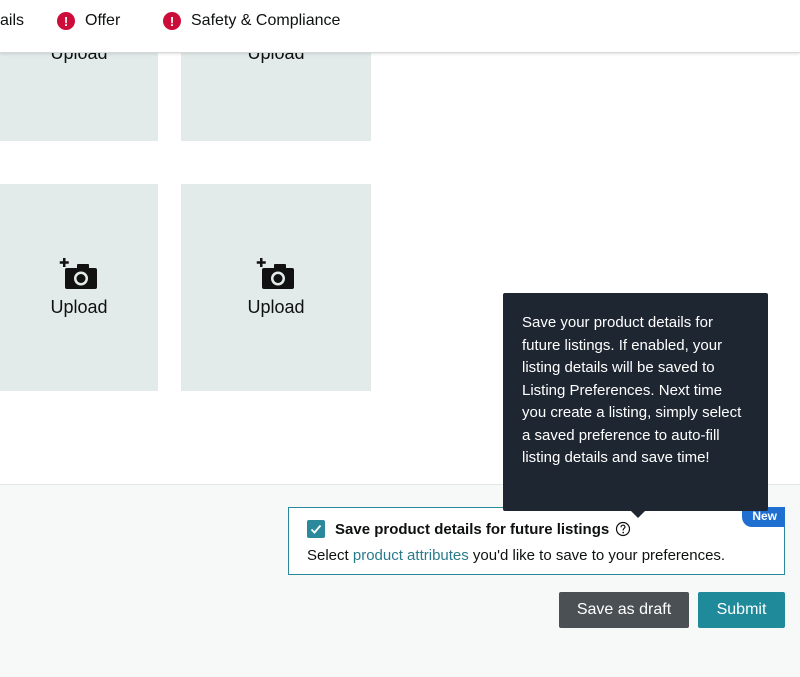 The image size is (800, 677). I want to click on product-attributes-link: product attributes, so click(411, 555).